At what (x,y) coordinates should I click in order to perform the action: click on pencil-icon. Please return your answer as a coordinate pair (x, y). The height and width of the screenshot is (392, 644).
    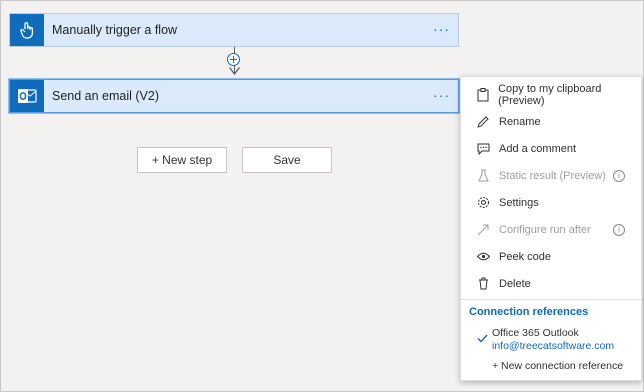
    Looking at the image, I should click on (483, 122).